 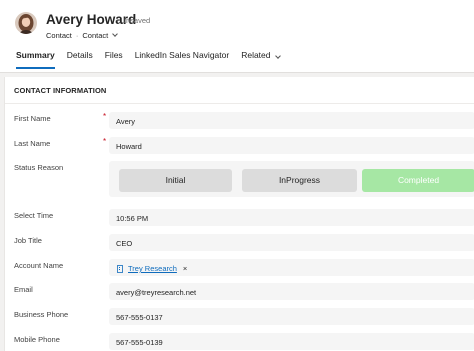 What do you see at coordinates (182, 60) in the screenshot?
I see `tab-linkedin-sales-navigator: LinkedIn Sales Navigator` at bounding box center [182, 60].